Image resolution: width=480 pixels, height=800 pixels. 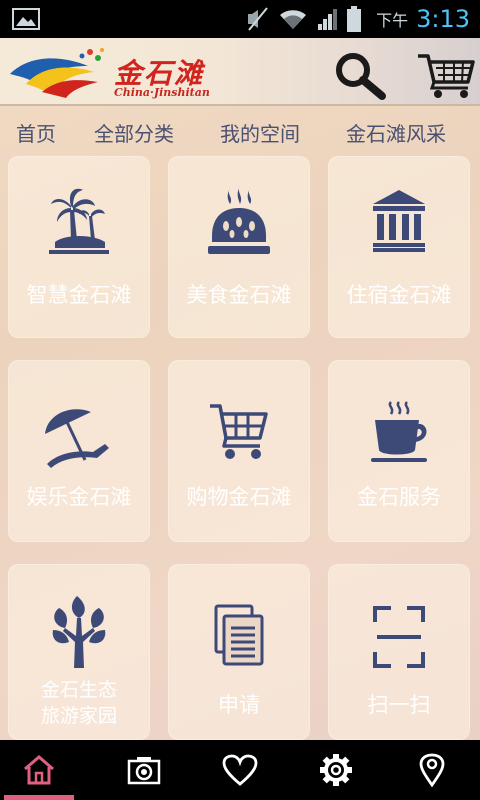 I want to click on location-pin-icon, so click(x=432, y=770).